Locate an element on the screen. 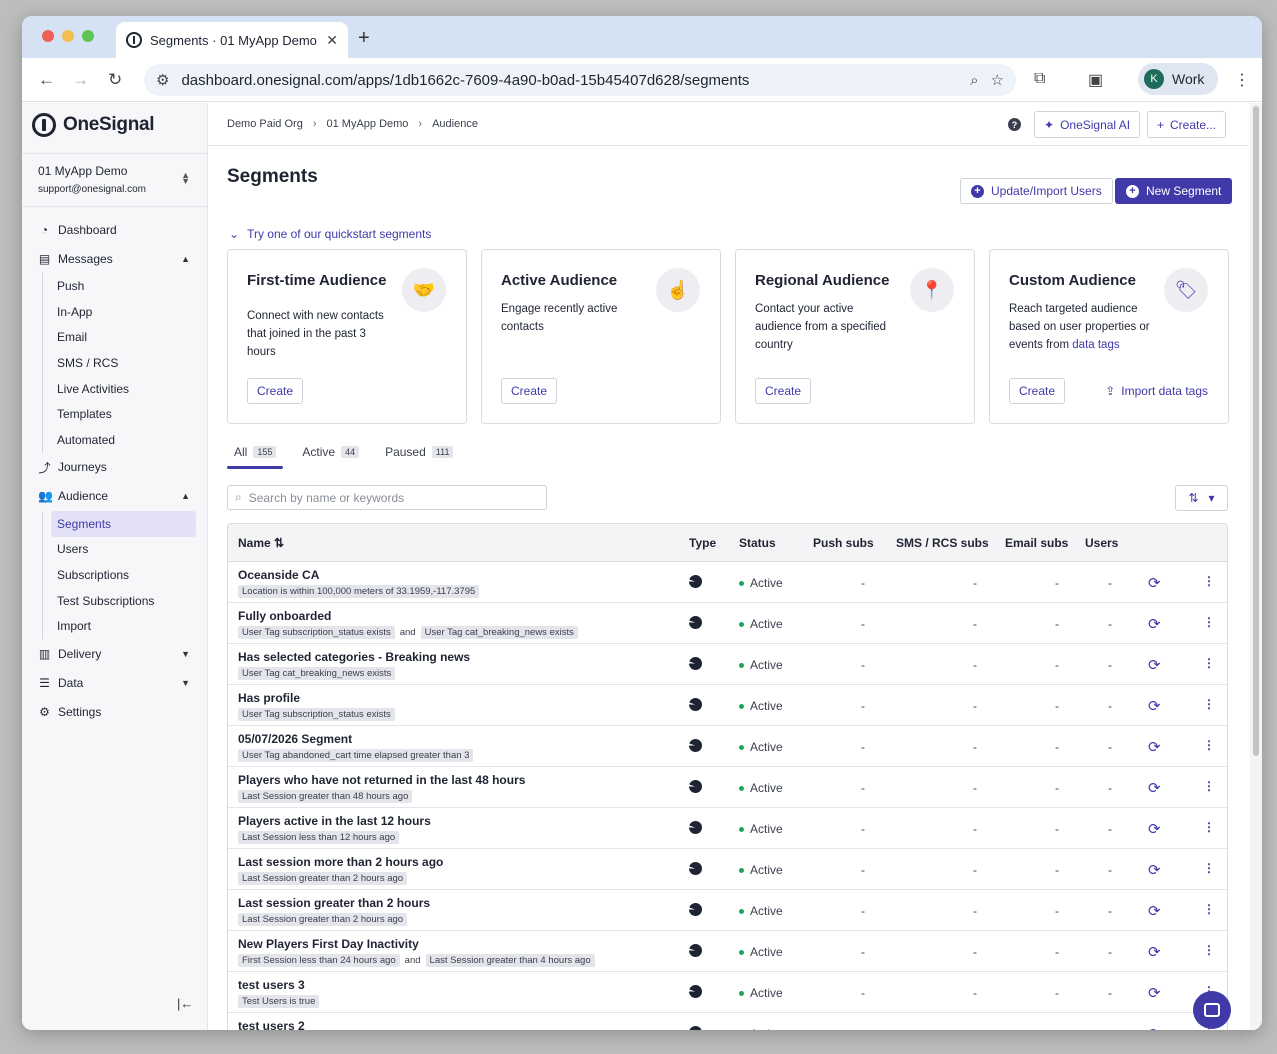 Image resolution: width=1277 pixels, height=1054 pixels. site-info-icon: ⚙ is located at coordinates (162, 80).